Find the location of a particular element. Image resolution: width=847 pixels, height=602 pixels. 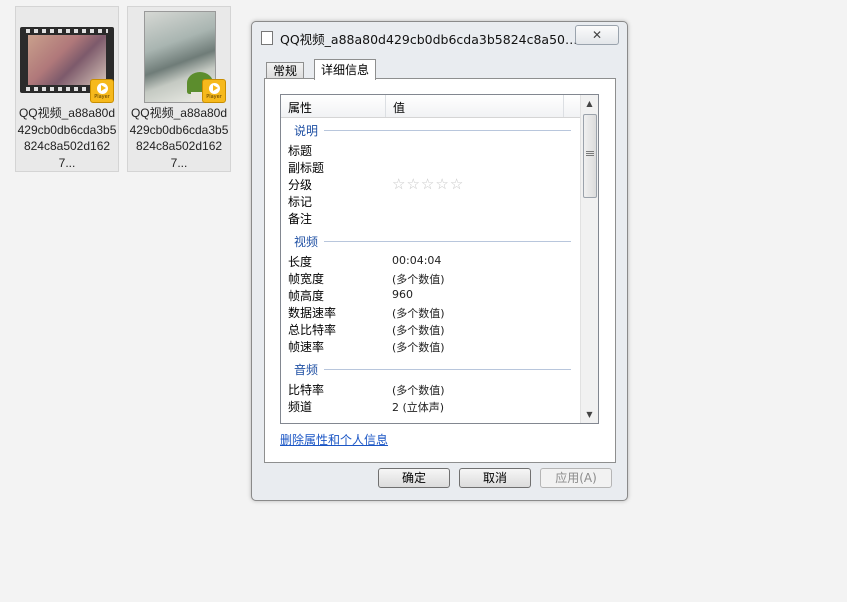

property-name: 标记 is located at coordinates (300, 202).